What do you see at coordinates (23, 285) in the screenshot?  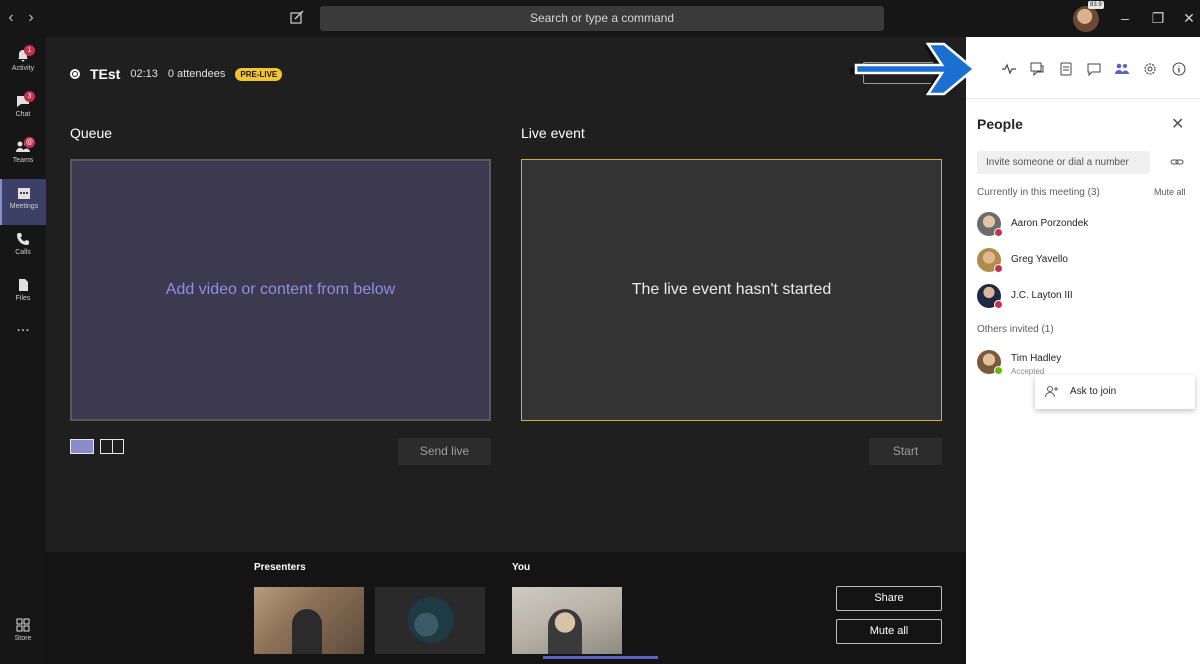 I see `file-icon` at bounding box center [23, 285].